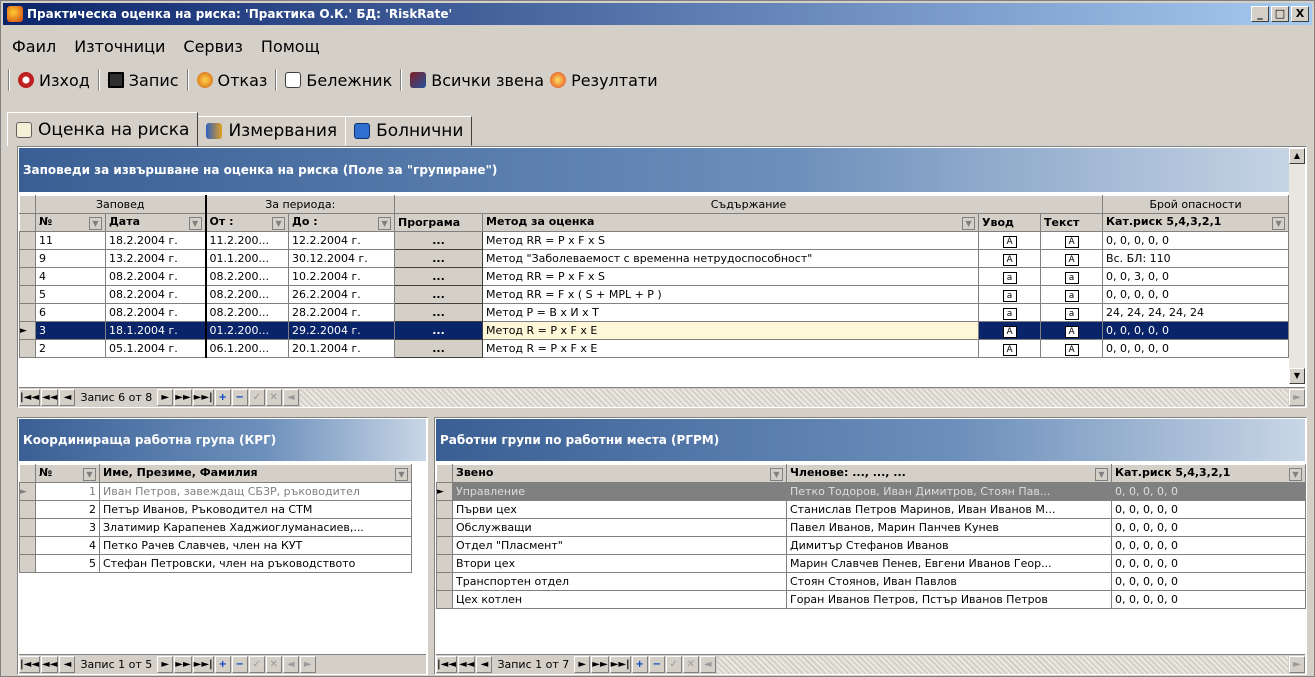 The width and height of the screenshot is (1315, 677). What do you see at coordinates (1280, 14) in the screenshot?
I see `maximize-button: □` at bounding box center [1280, 14].